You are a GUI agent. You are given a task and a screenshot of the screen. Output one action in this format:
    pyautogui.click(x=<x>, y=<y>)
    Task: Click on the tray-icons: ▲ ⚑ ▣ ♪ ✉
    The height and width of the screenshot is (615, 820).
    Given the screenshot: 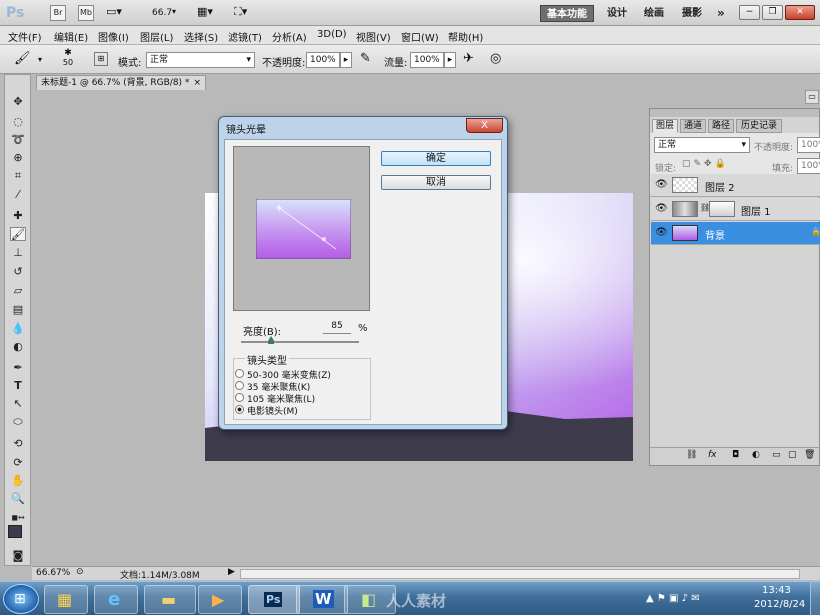 What is the action you would take?
    pyautogui.click(x=673, y=598)
    